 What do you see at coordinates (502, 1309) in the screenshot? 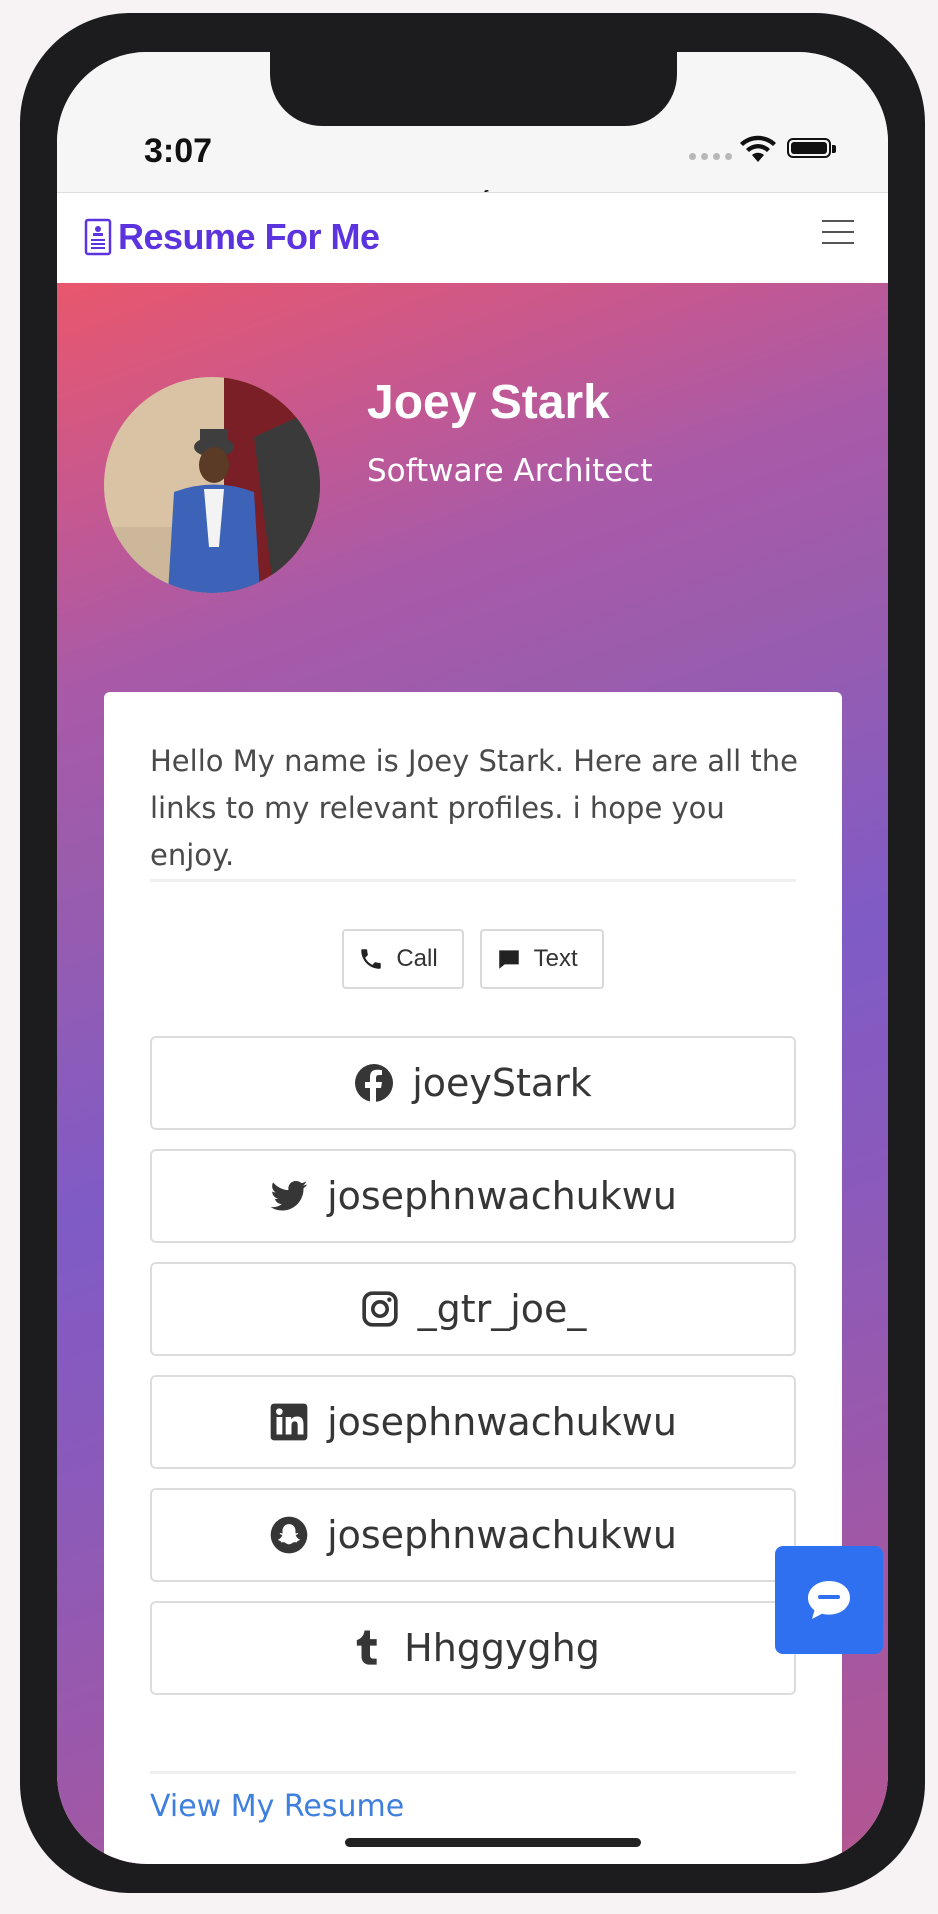
I see `social-label: _gtr_joe_` at bounding box center [502, 1309].